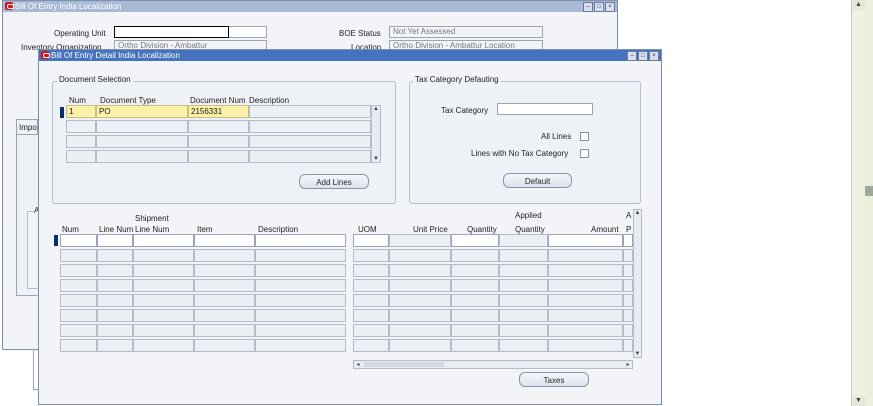 The width and height of the screenshot is (873, 406). What do you see at coordinates (637, 283) in the screenshot?
I see `lines-vertical-scrollbar: ▲ ▼` at bounding box center [637, 283].